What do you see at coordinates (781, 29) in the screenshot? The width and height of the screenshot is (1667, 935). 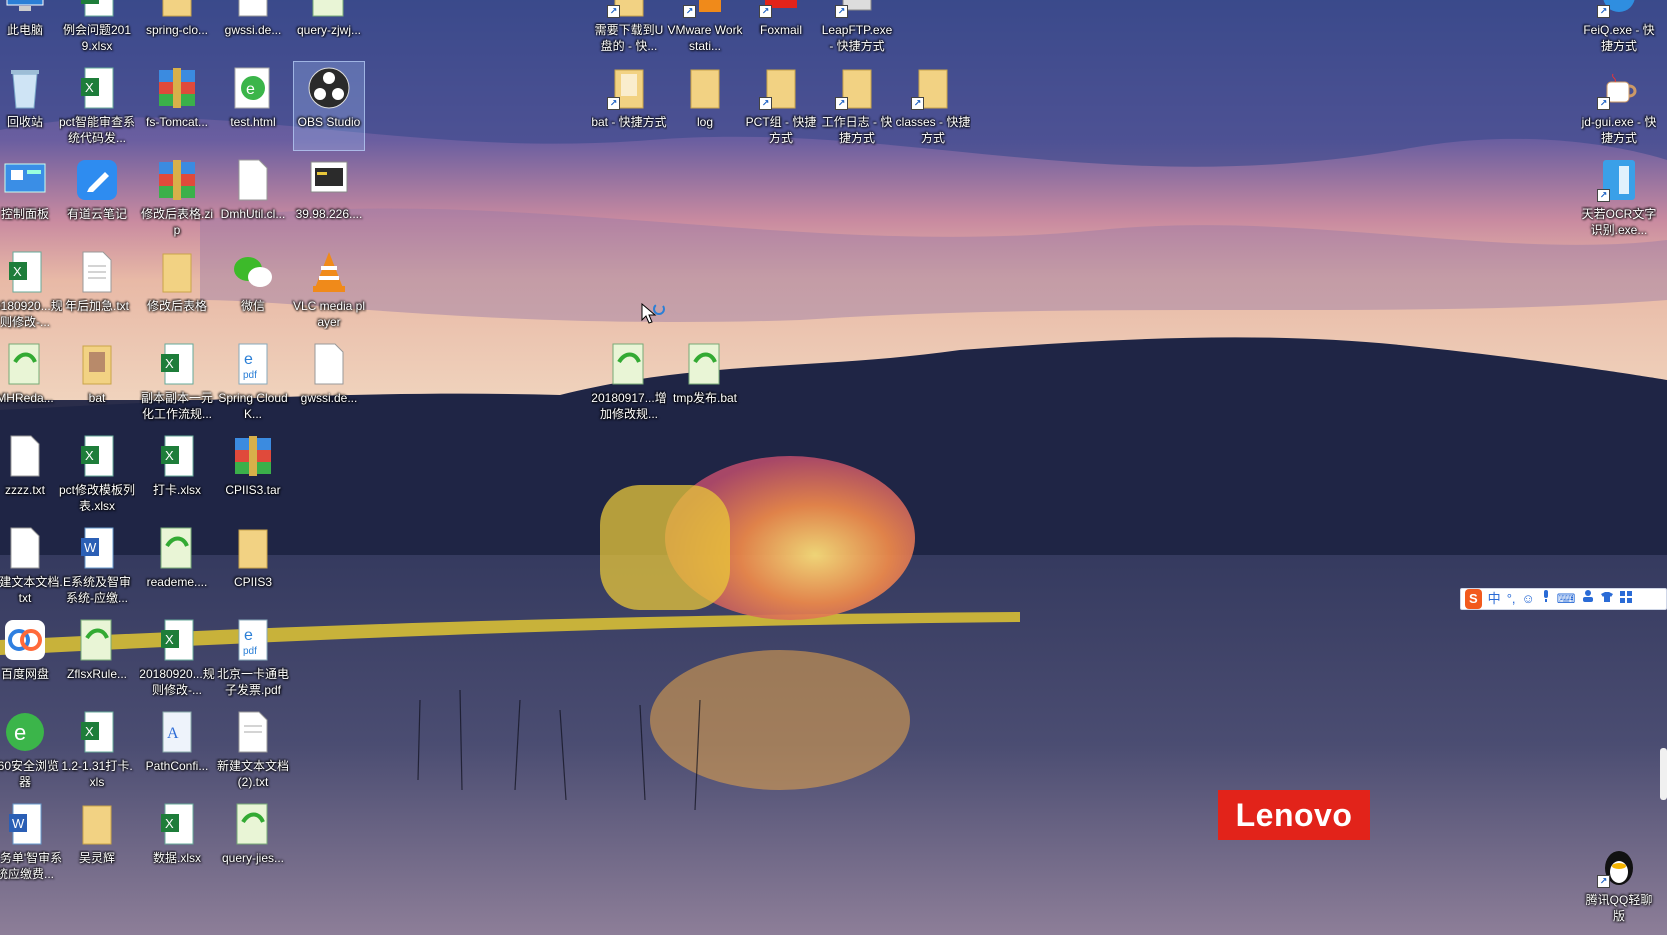 I see `desktop-icon-foxmail: ↗ Foxmail` at bounding box center [781, 29].